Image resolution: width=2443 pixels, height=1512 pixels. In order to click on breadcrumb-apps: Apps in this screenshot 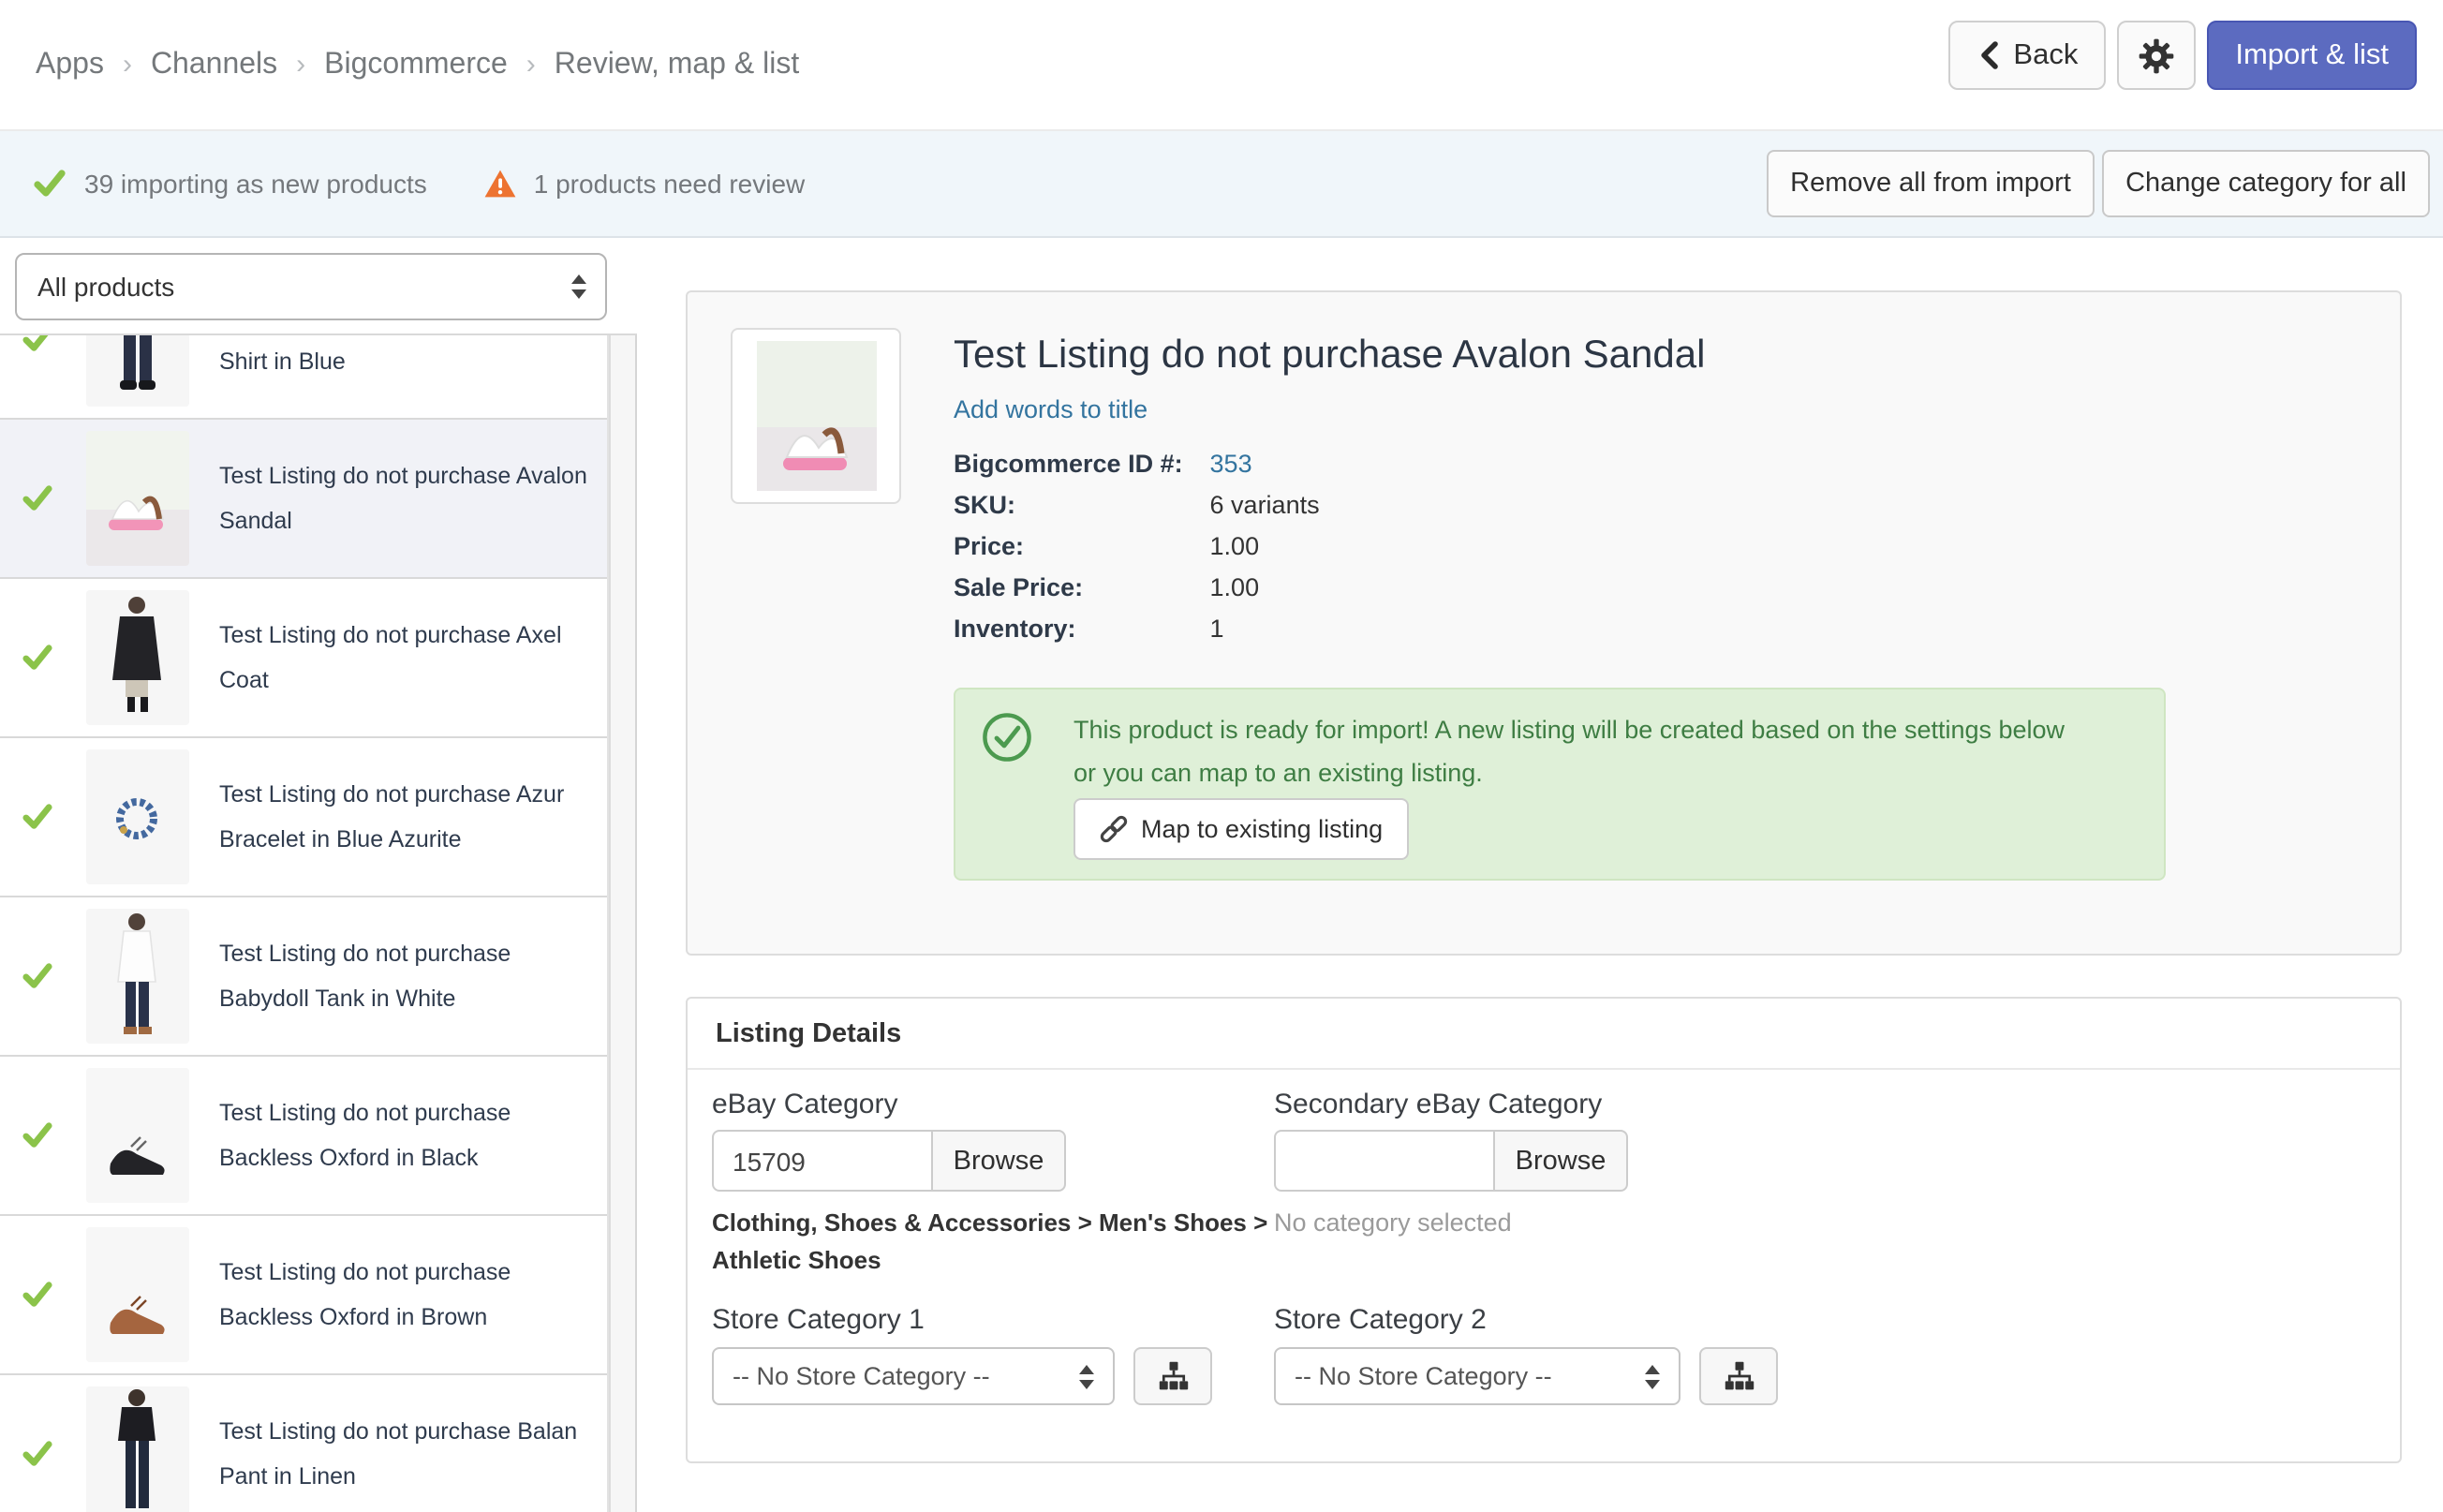, I will do `click(70, 65)`.